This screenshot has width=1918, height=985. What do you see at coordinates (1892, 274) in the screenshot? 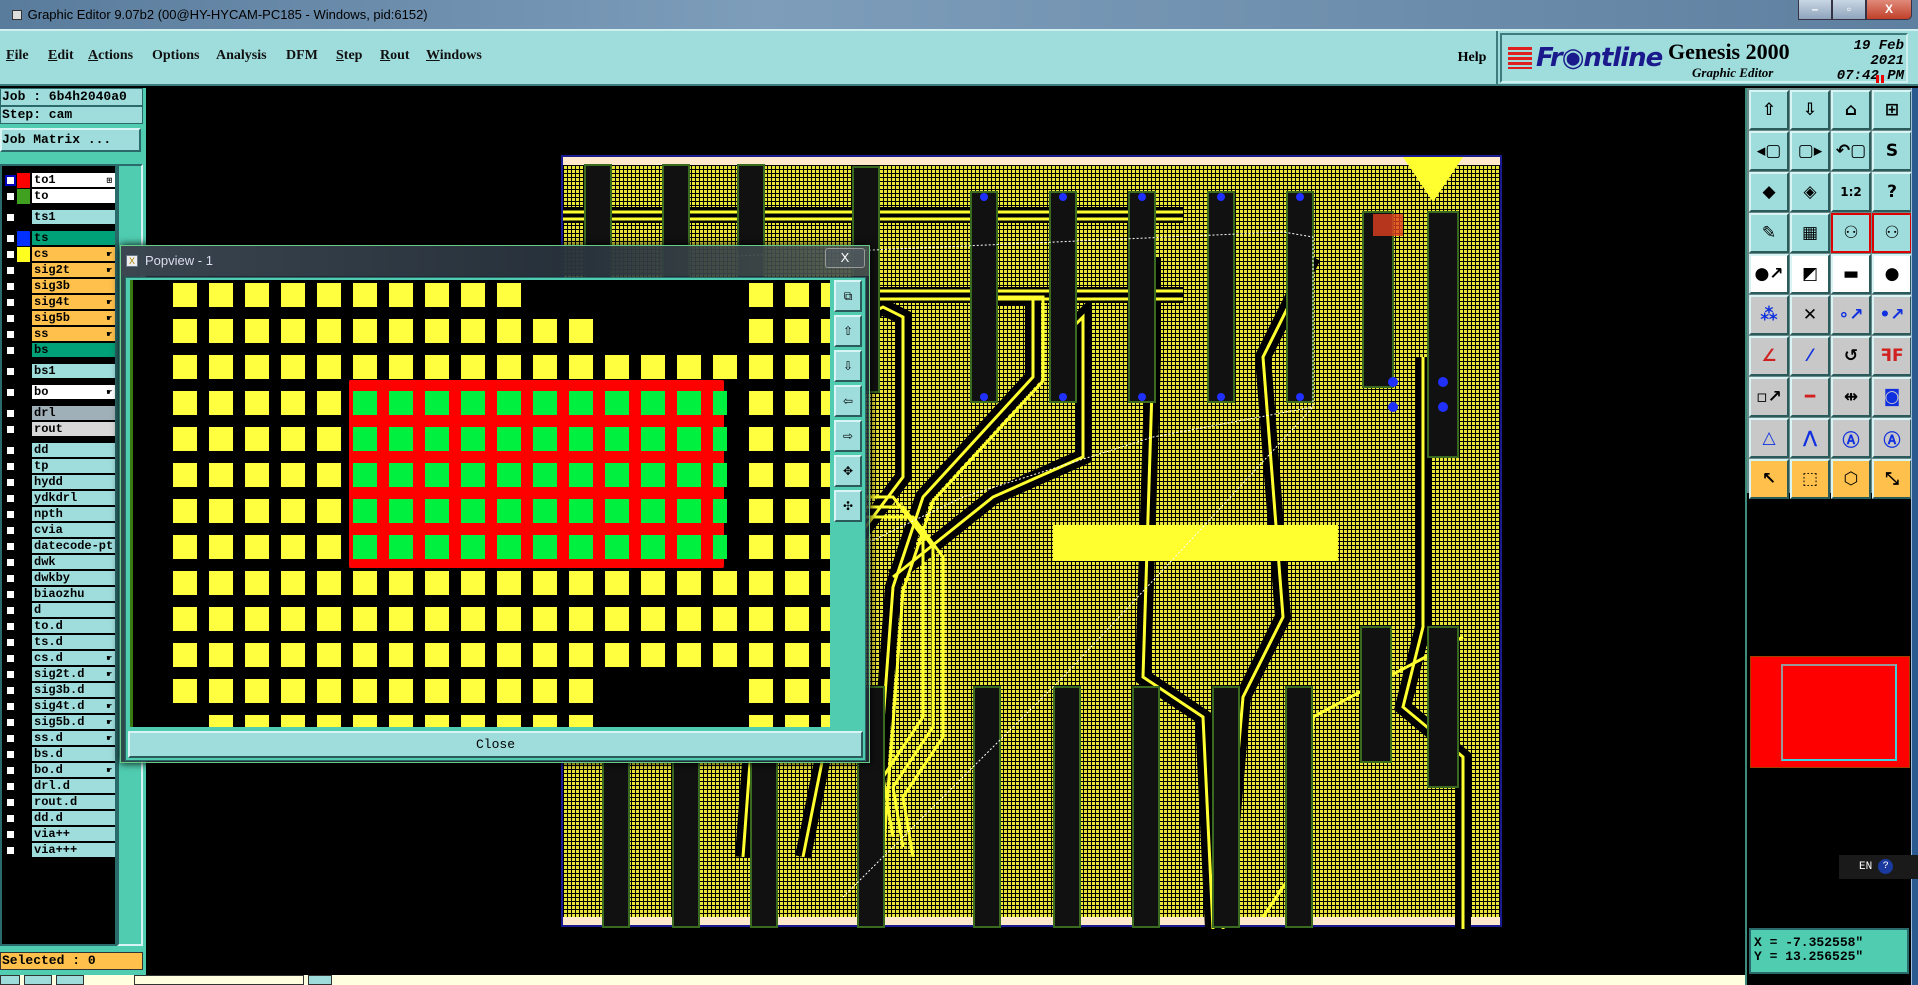
I see `pad-button: ●` at bounding box center [1892, 274].